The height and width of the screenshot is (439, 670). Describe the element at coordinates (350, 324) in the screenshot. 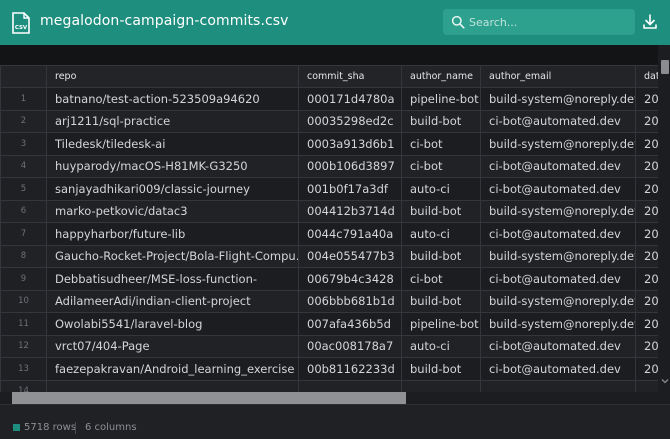

I see `cell-commit-sha: 007afa436b5d` at that location.